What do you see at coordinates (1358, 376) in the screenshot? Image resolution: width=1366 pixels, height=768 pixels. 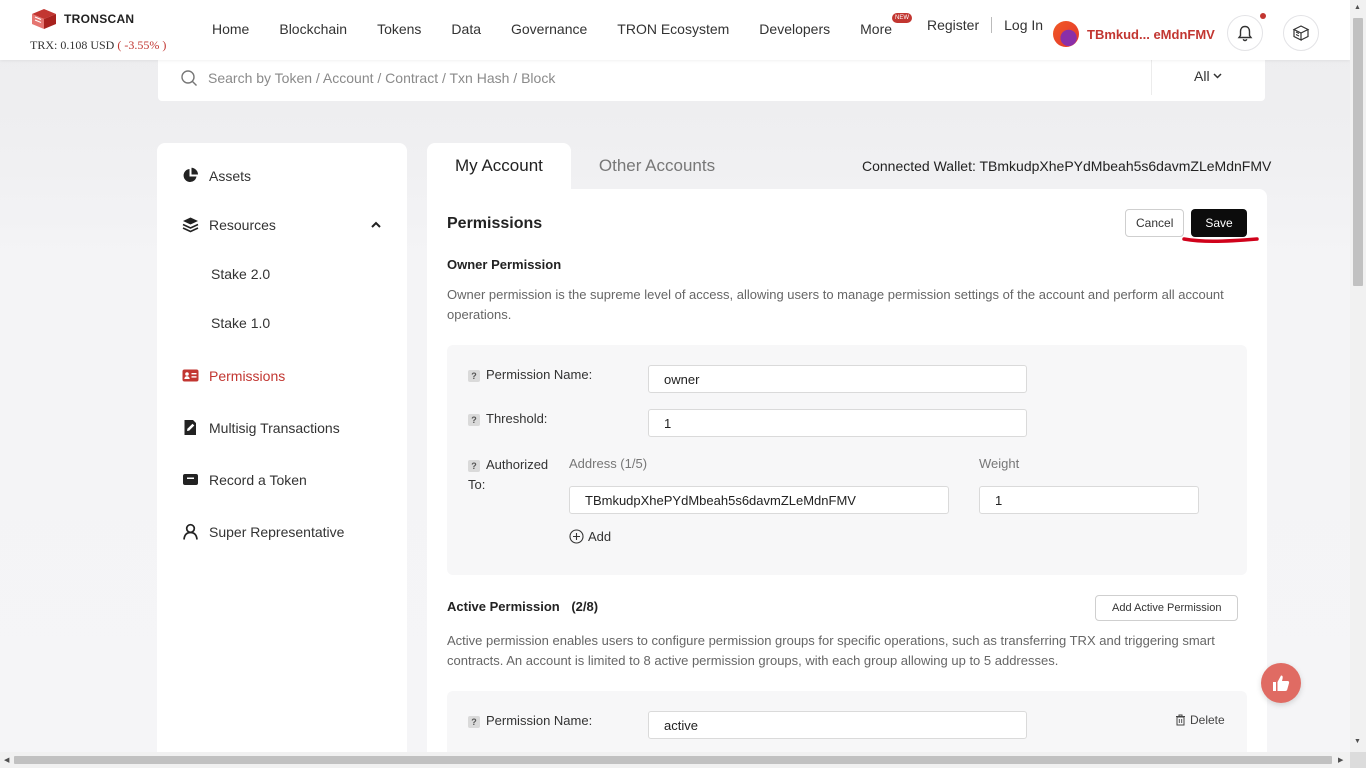 I see `vertical-scrollbar: ▲ ▼` at bounding box center [1358, 376].